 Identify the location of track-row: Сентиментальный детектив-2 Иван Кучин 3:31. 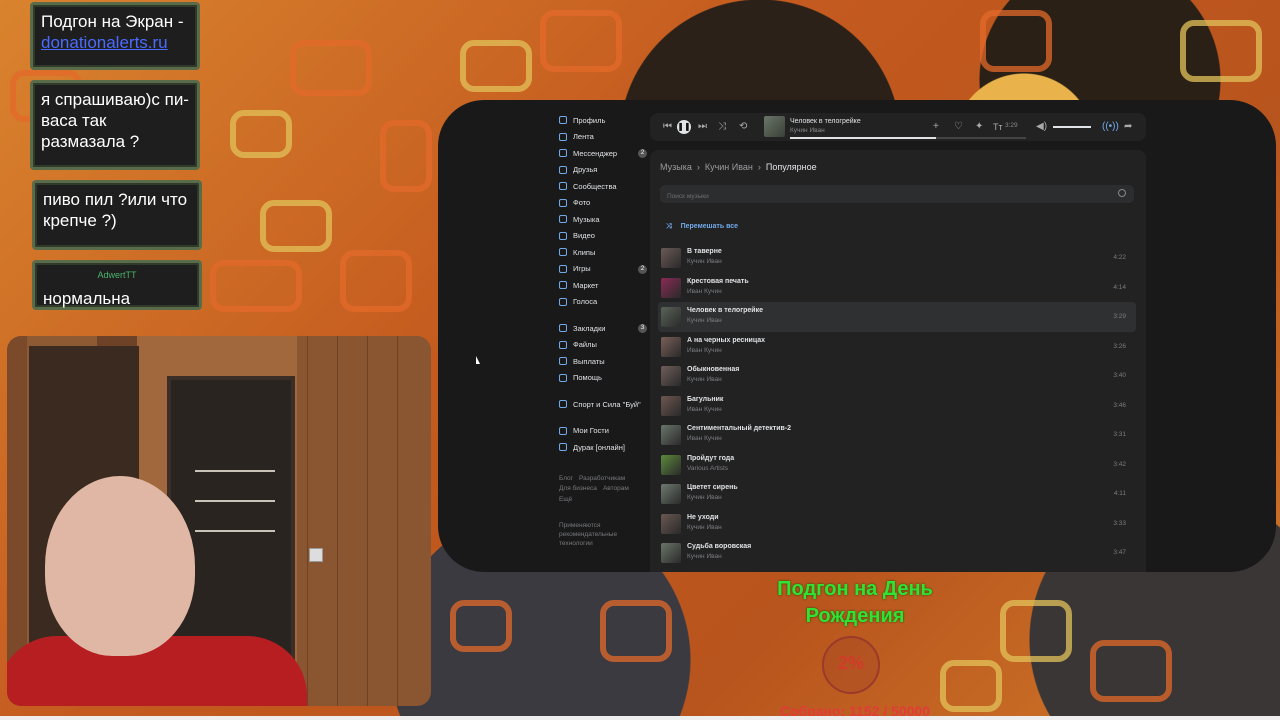
(897, 435).